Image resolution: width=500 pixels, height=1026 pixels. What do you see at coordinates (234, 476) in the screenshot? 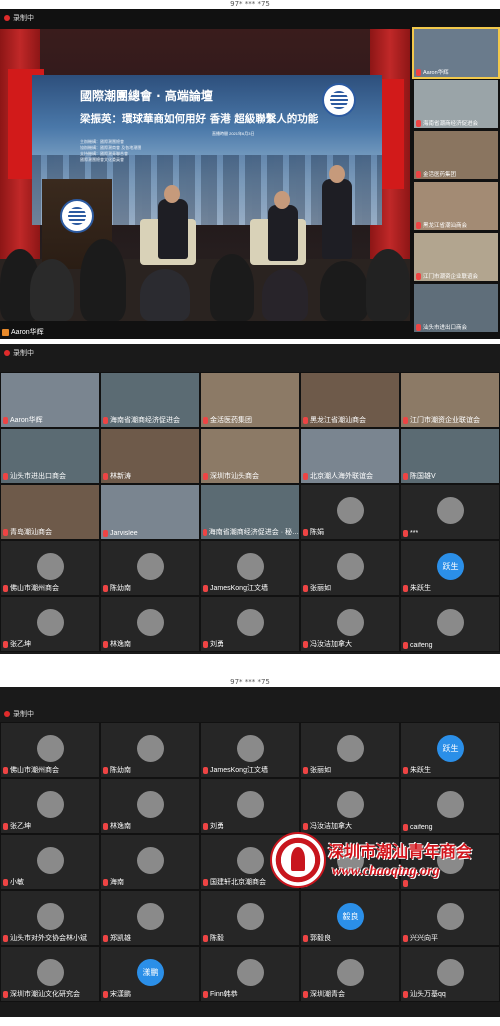
I see `participant-name: 深圳市汕头商会` at bounding box center [234, 476].